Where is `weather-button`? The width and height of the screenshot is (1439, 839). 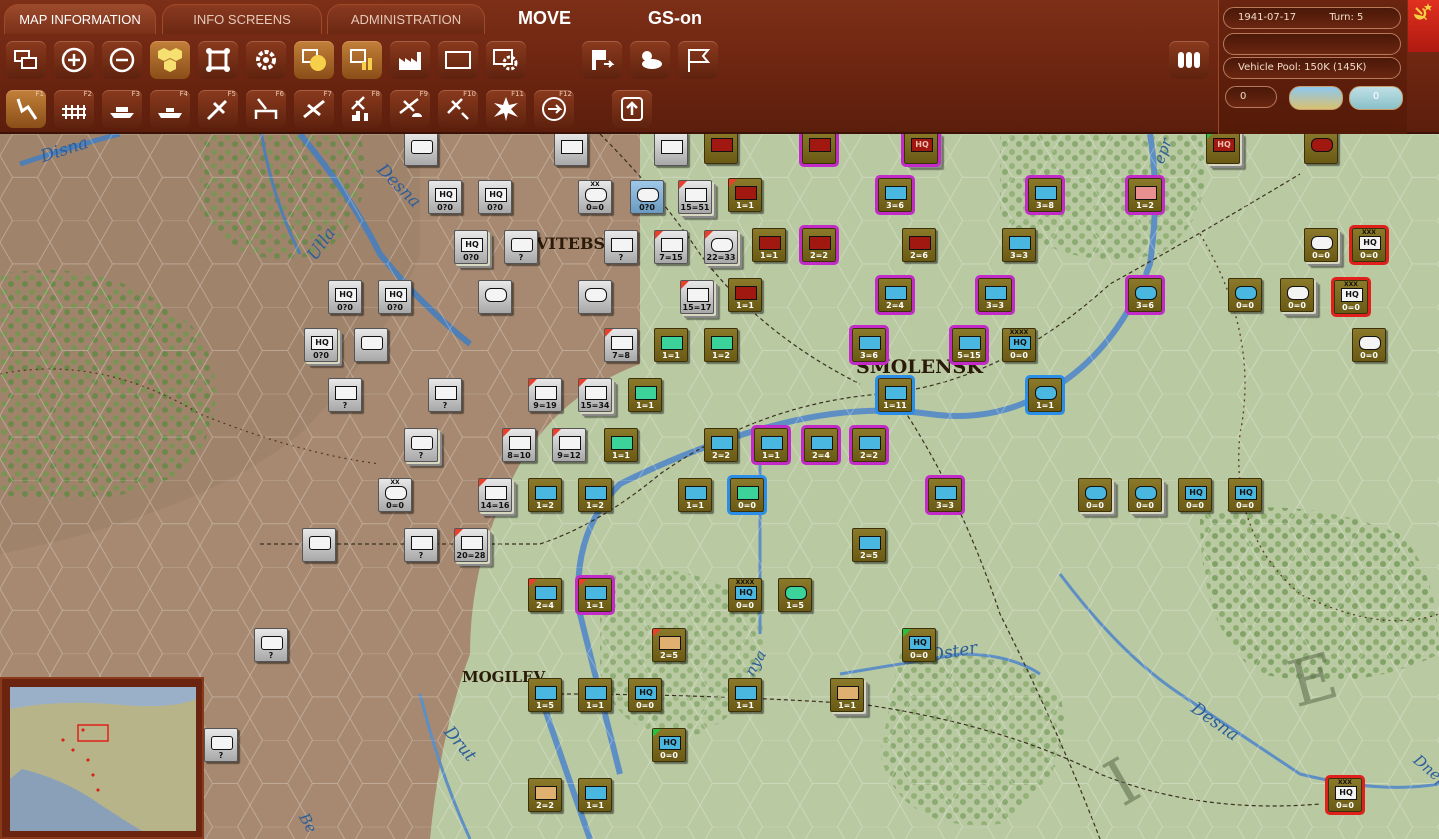
weather-button is located at coordinates (650, 60).